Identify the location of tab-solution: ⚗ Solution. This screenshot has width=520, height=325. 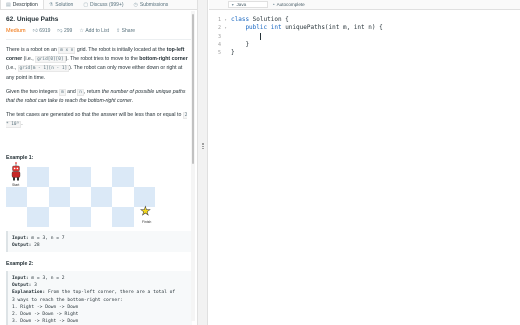
(61, 4).